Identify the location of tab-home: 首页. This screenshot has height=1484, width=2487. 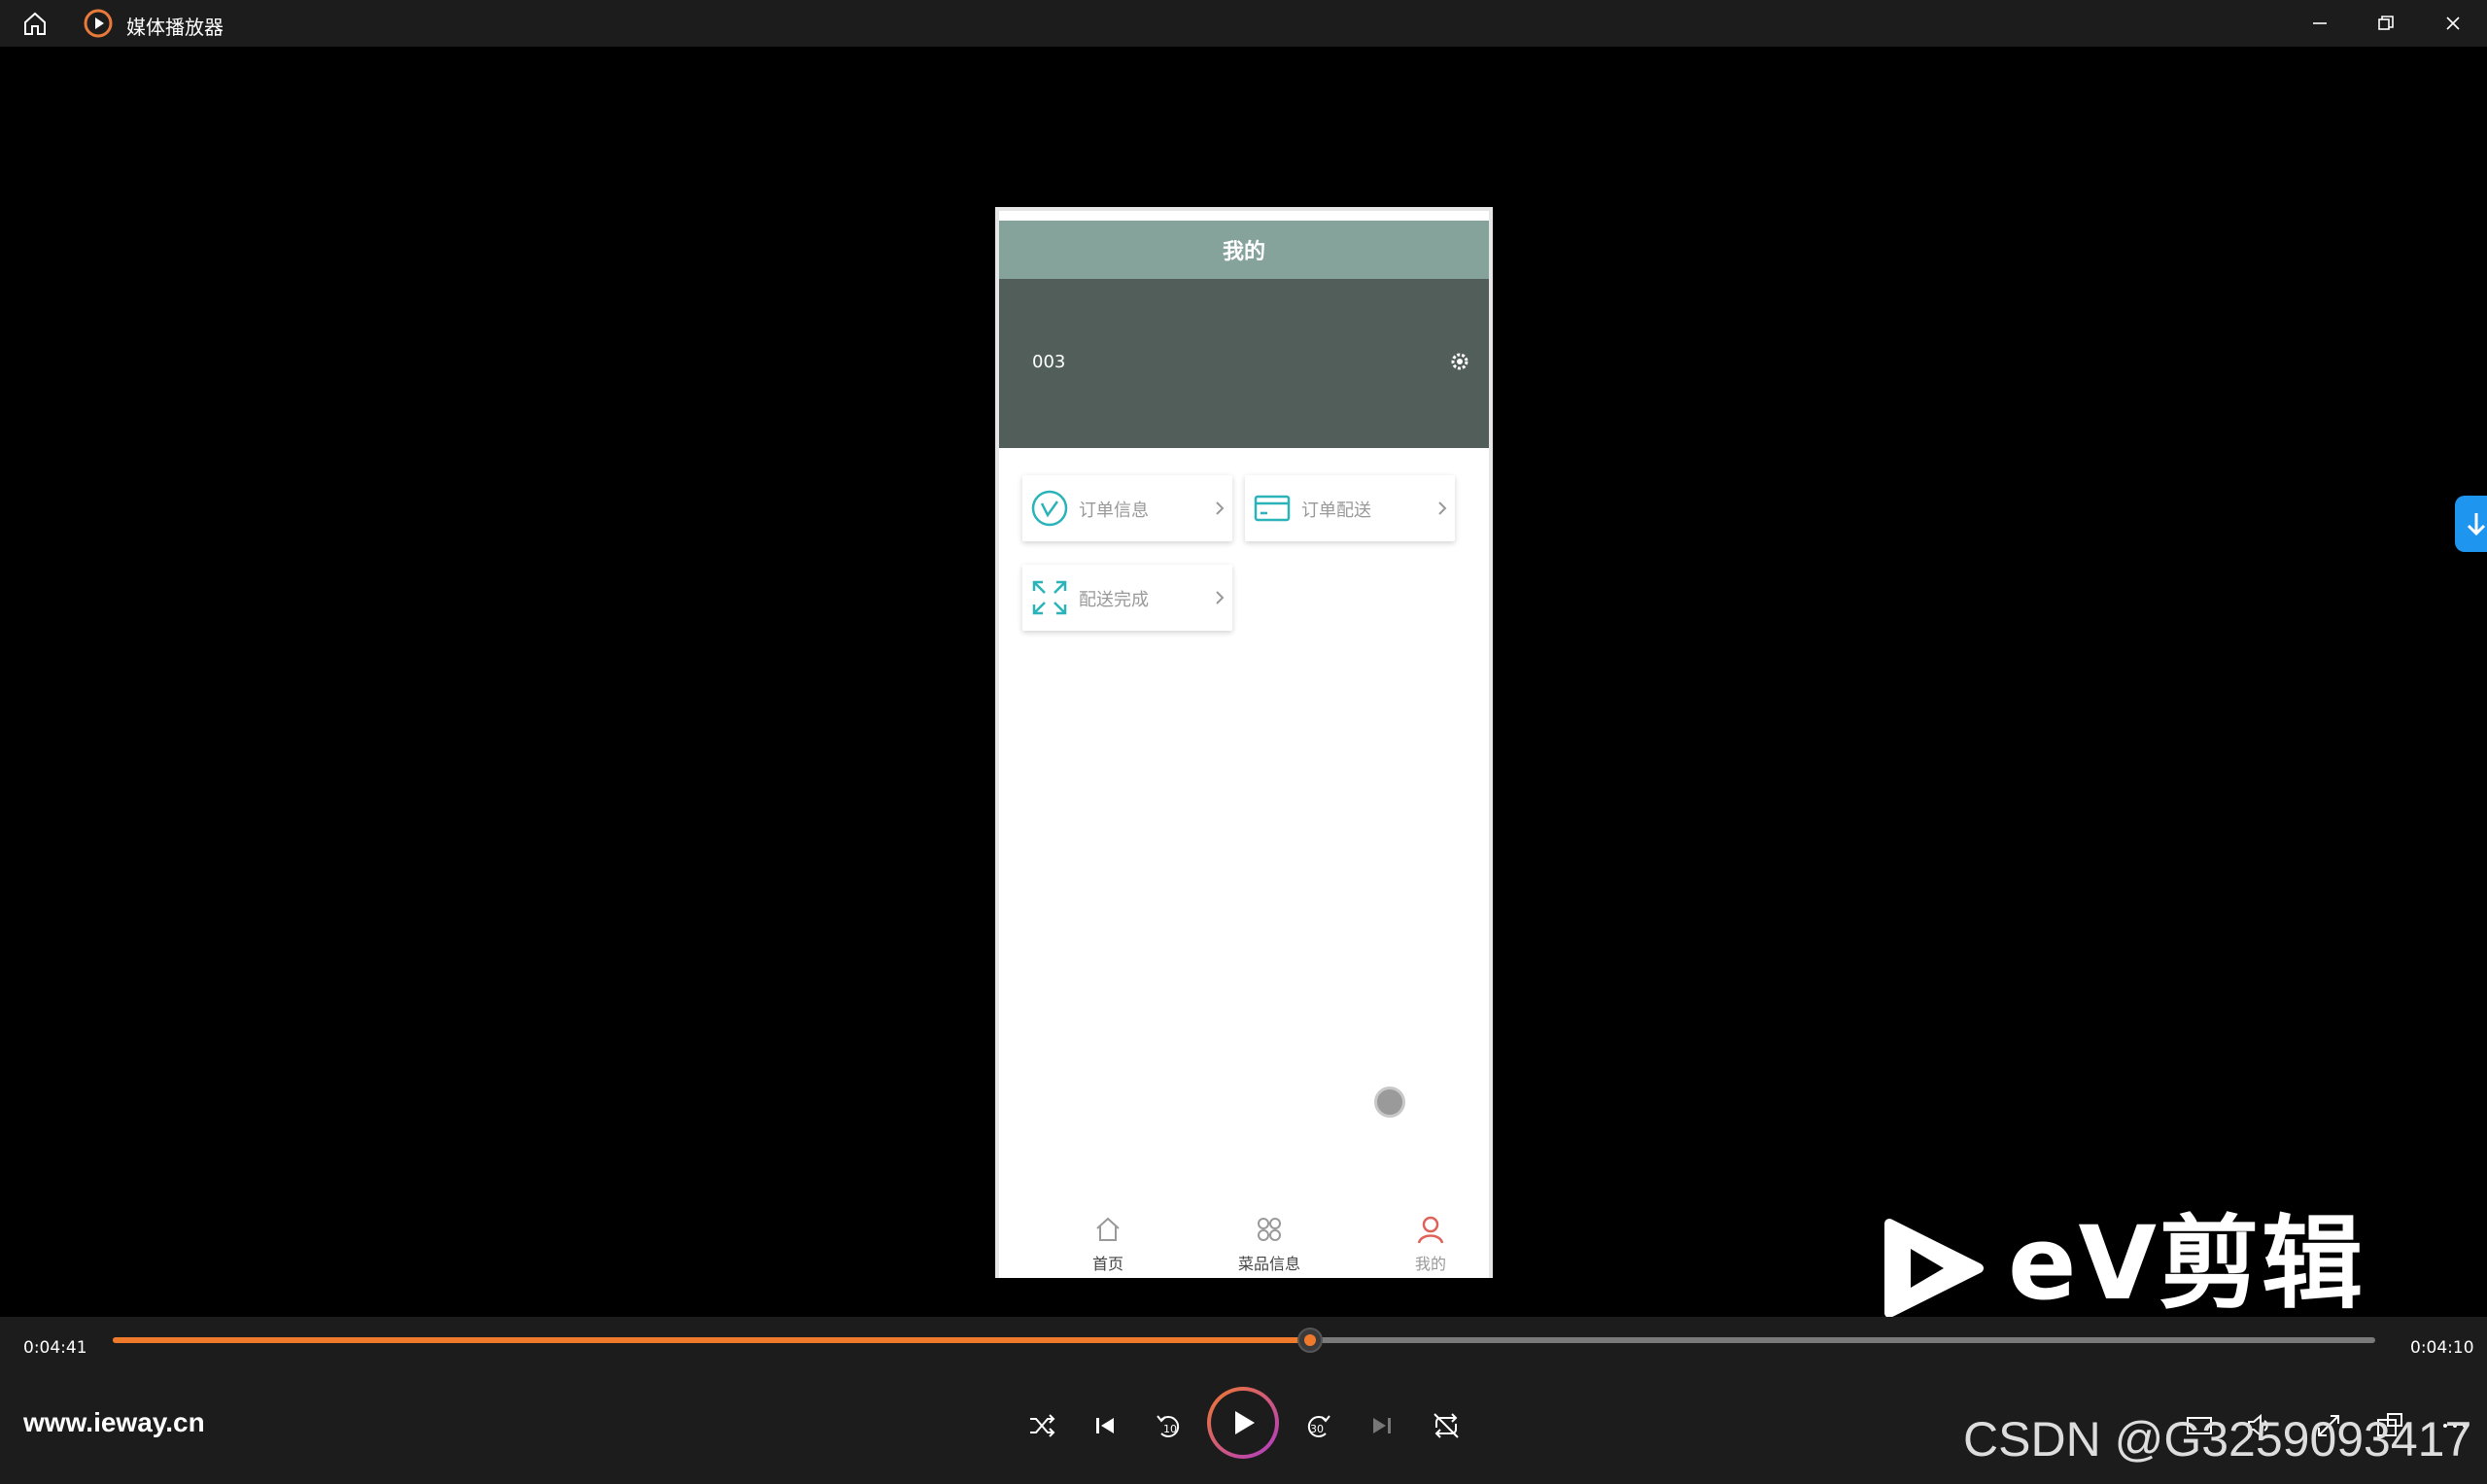
(1108, 1240).